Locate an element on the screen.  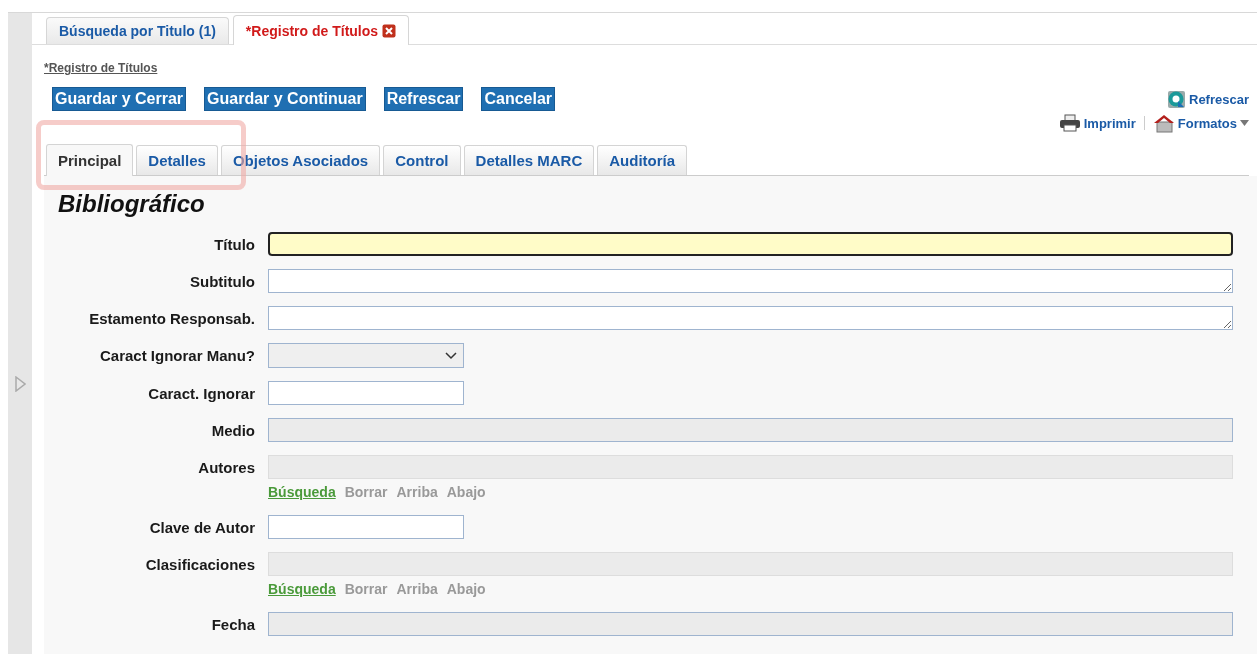
dropdown-caret-icon is located at coordinates (1244, 123).